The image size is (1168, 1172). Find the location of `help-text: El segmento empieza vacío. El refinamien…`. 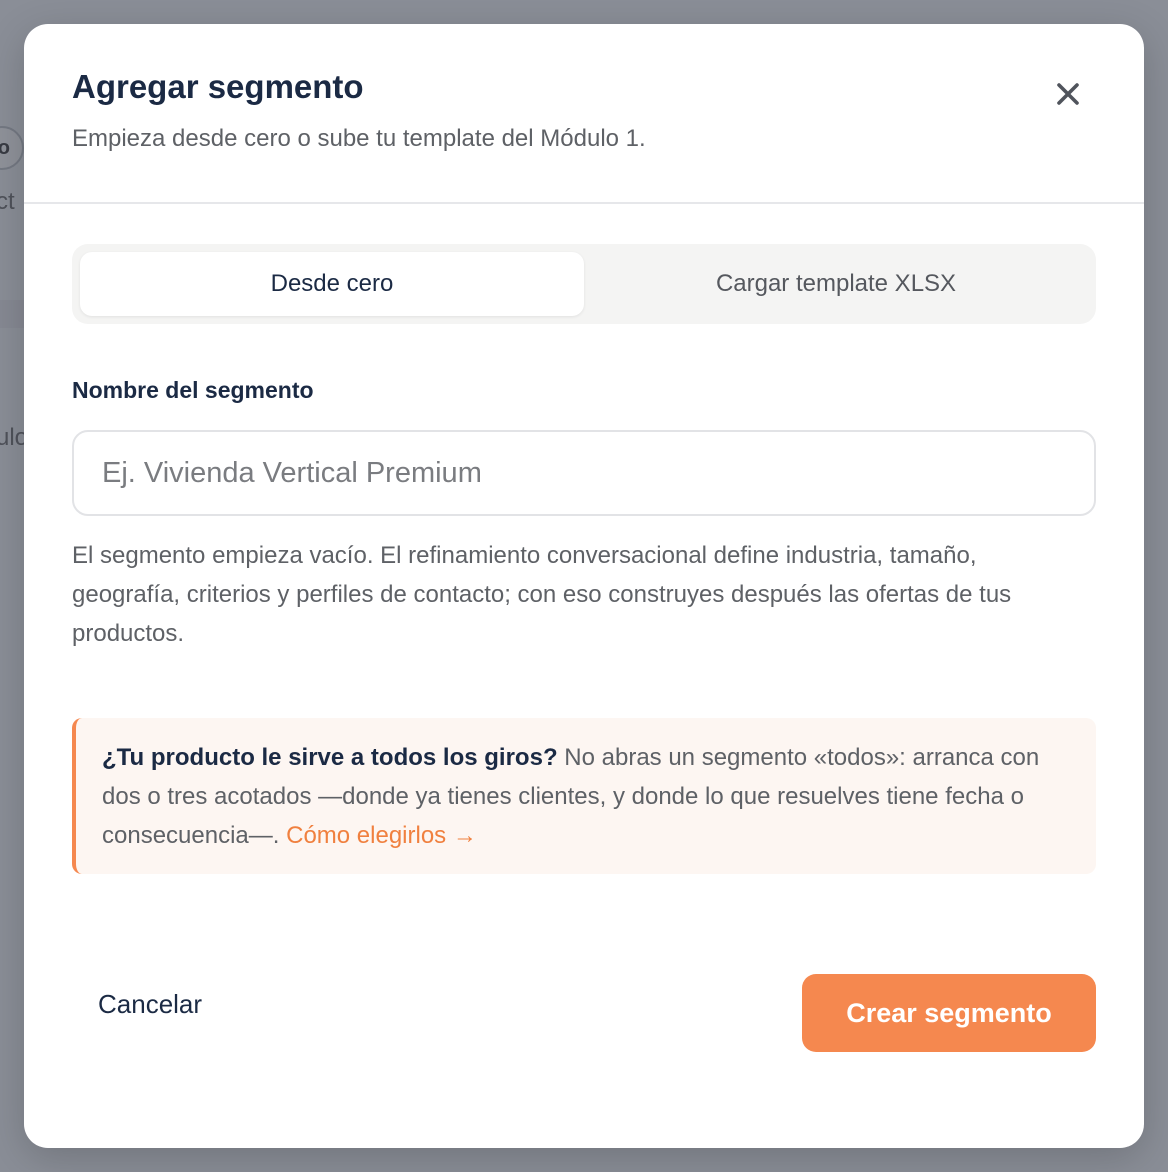

help-text: El segmento empieza vacío. El refinamien… is located at coordinates (542, 594).